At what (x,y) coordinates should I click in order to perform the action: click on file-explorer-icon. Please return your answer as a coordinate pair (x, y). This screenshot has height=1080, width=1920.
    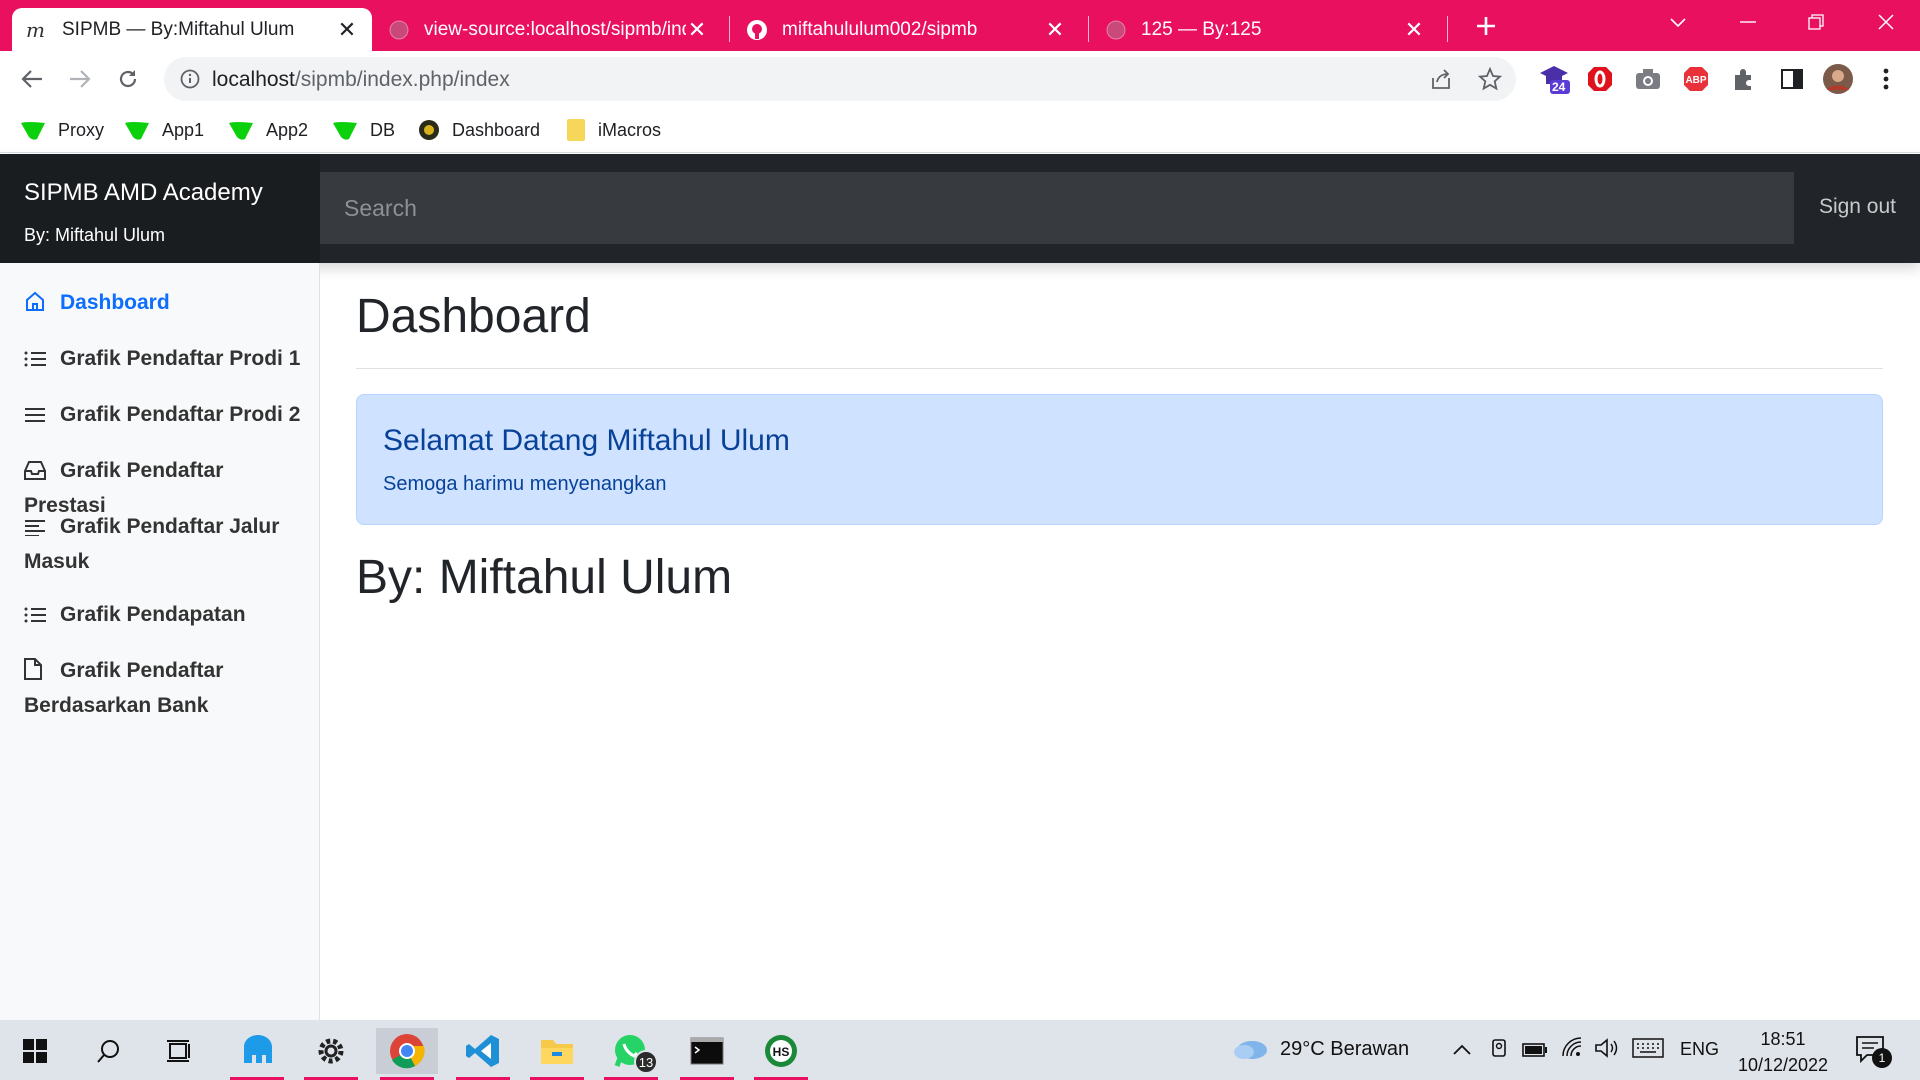
    Looking at the image, I should click on (557, 1054).